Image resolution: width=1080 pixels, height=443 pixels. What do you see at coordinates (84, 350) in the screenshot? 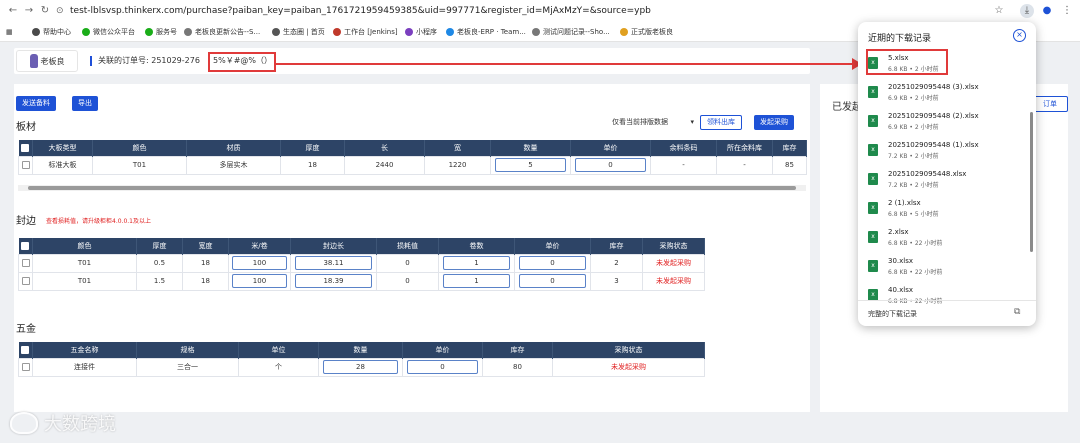
I see `column-header: 五金名称` at bounding box center [84, 350].